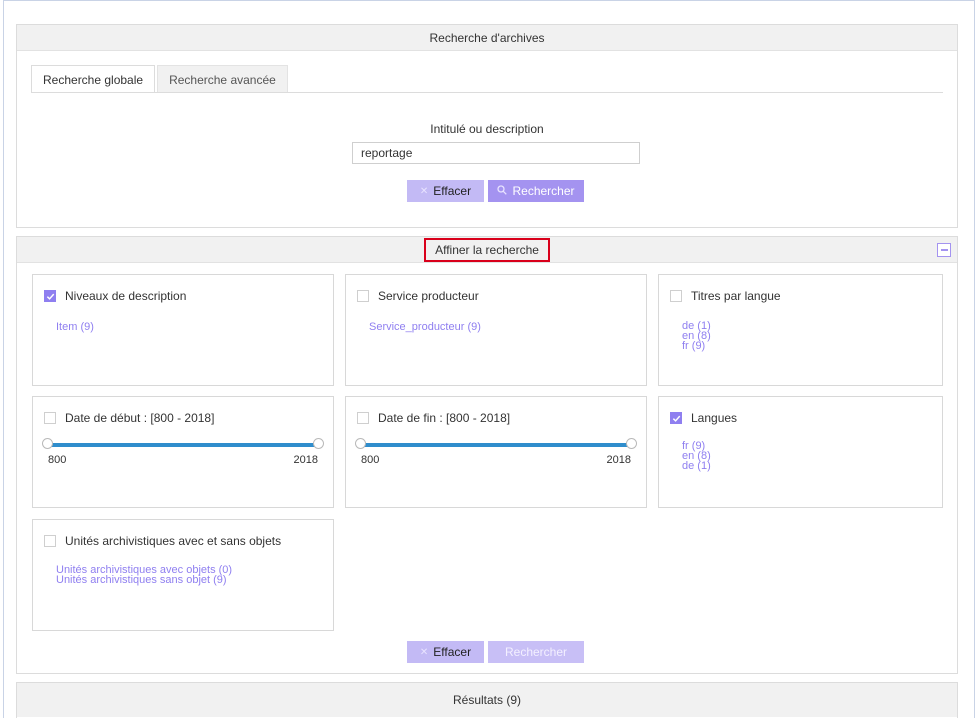 The height and width of the screenshot is (718, 976). Describe the element at coordinates (800, 330) in the screenshot. I see `facet-titles-by-language: Titres par langue de (1) en (8) fr (9)` at that location.